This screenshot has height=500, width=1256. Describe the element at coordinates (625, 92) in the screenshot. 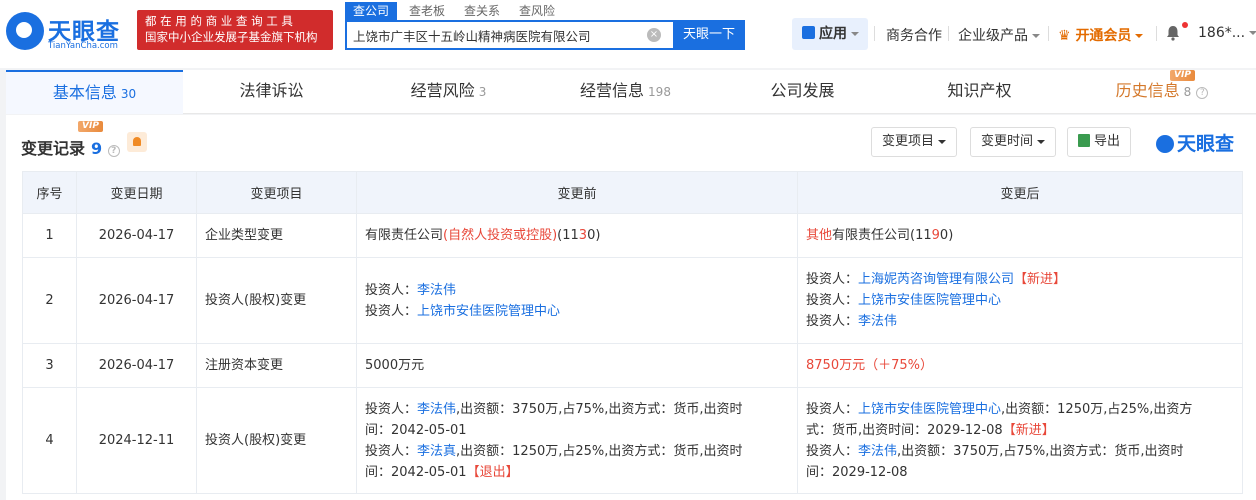

I see `tab-operation: 经营信息 198` at that location.